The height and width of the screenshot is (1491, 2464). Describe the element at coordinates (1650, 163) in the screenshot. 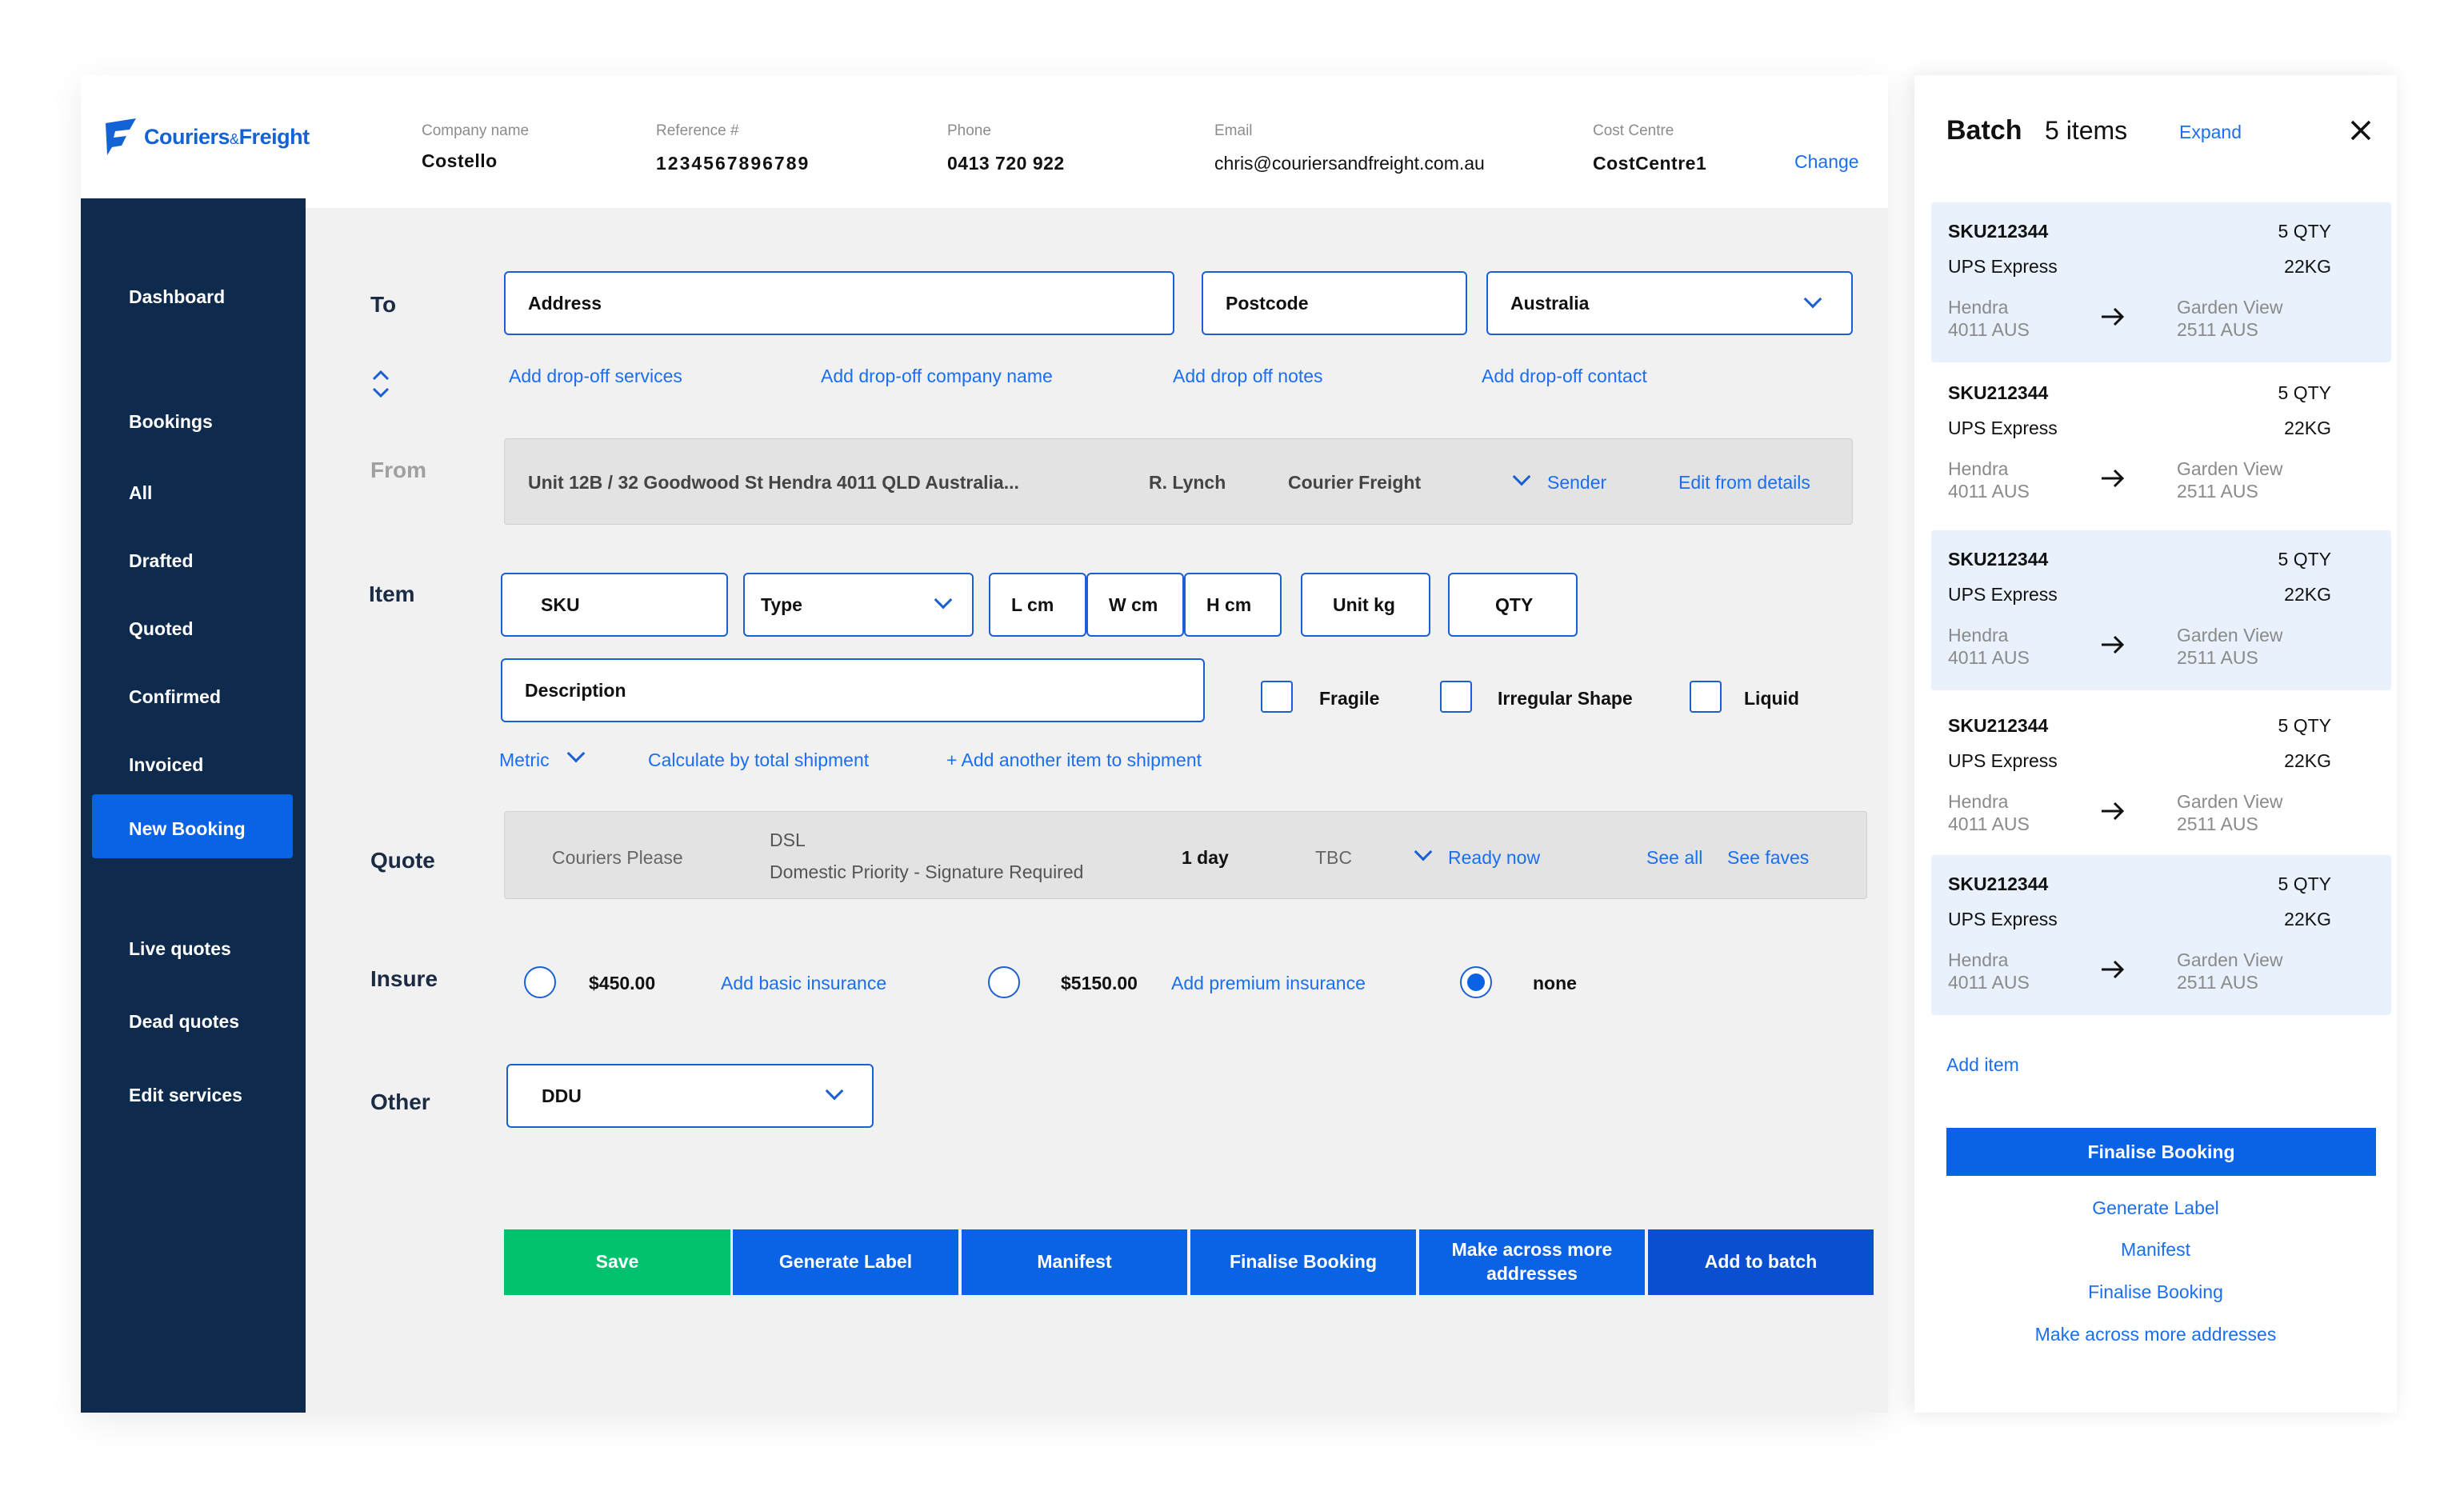

I see `cost-centre-value: CostCentre1` at that location.